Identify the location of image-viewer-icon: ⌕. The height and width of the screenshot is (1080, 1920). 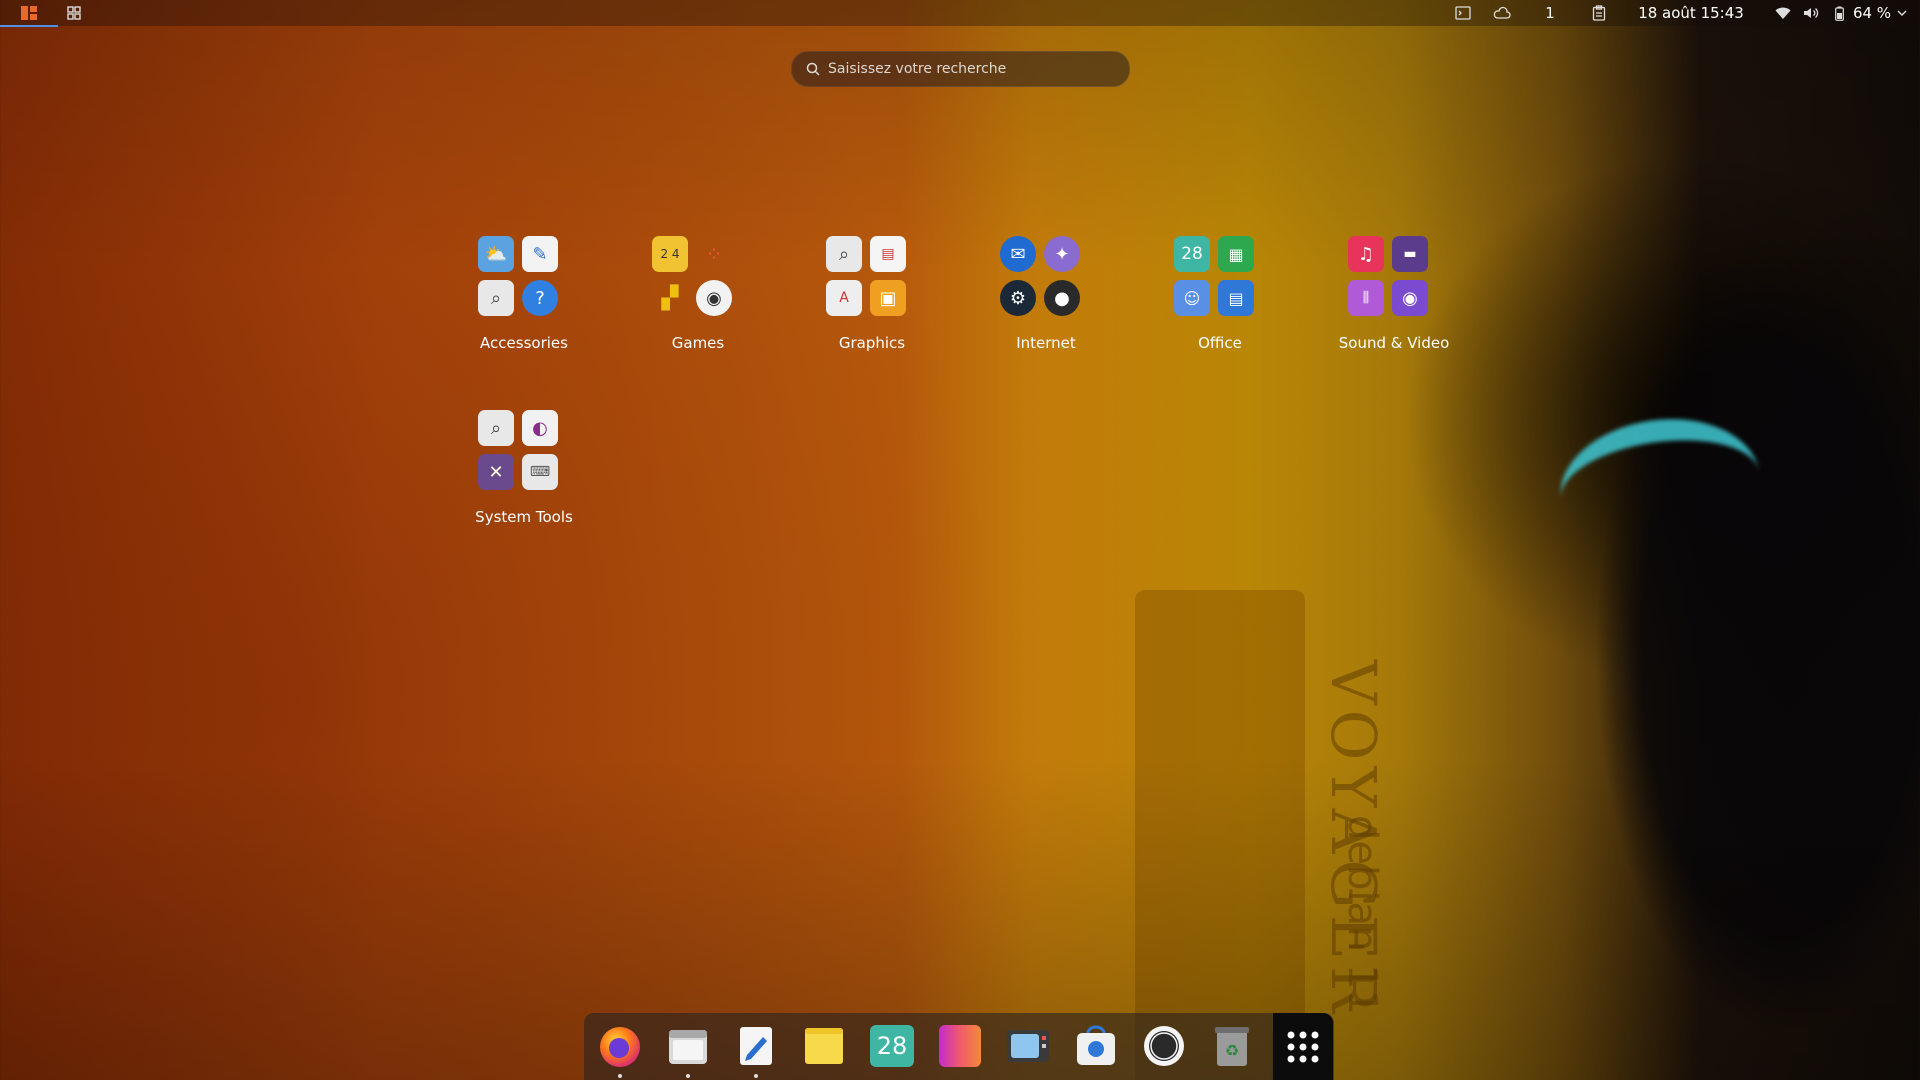
(844, 254).